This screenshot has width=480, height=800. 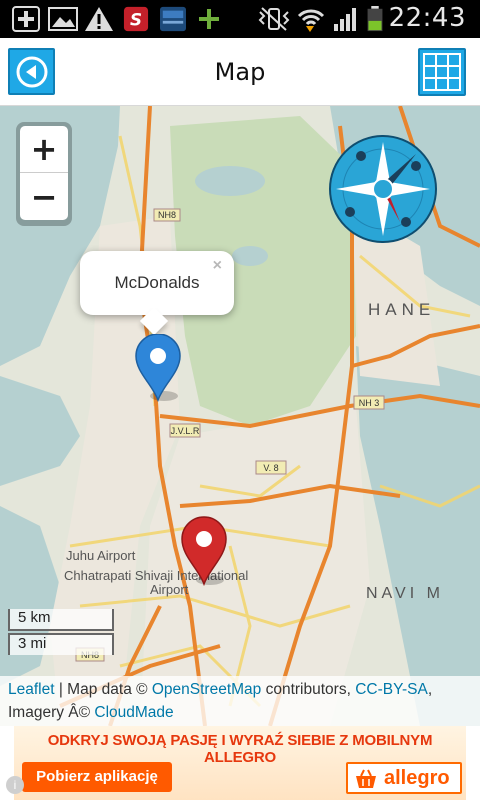 I want to click on place-label-juhu-airport: Juhu Airport, so click(x=101, y=555).